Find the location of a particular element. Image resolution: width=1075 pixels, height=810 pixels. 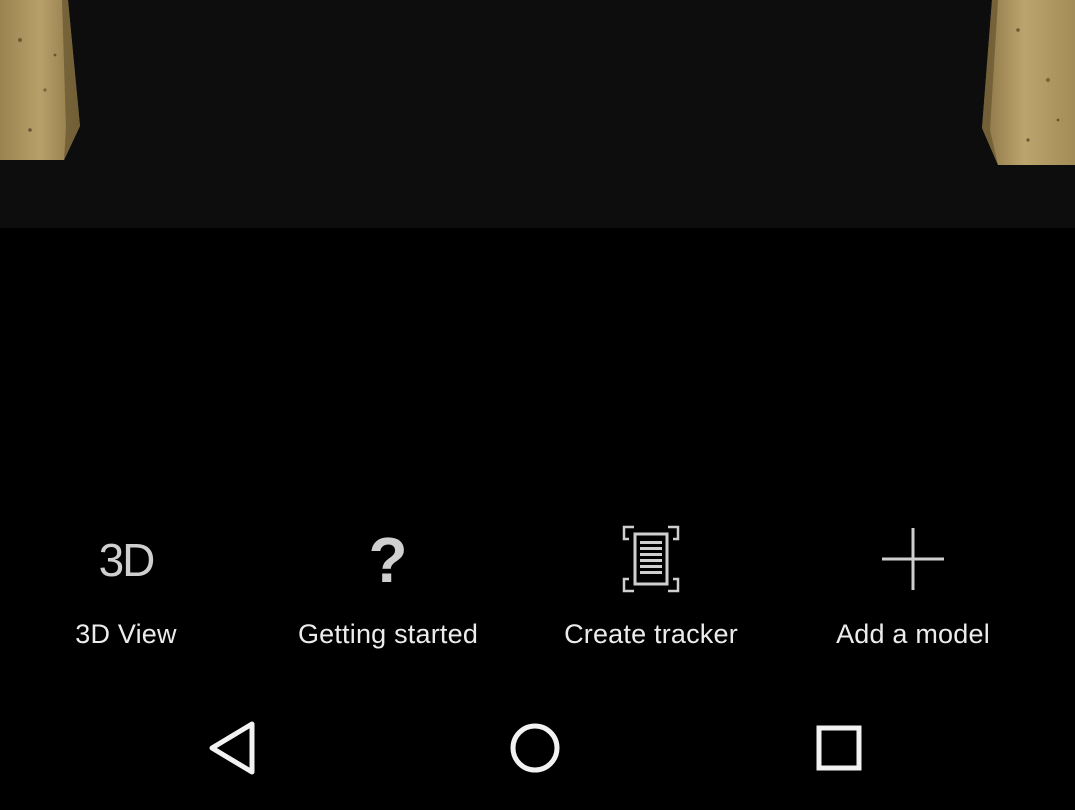

back-icon is located at coordinates (234, 748).